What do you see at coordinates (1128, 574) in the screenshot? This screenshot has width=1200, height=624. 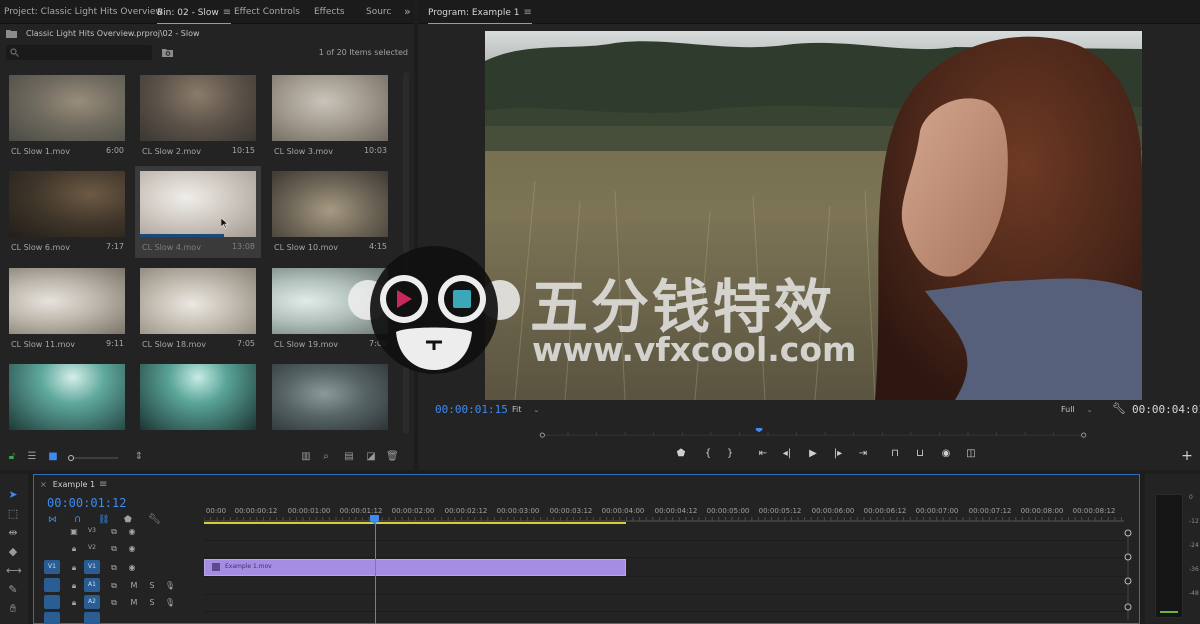 I see `timeline-zoom-scrollbar` at bounding box center [1128, 574].